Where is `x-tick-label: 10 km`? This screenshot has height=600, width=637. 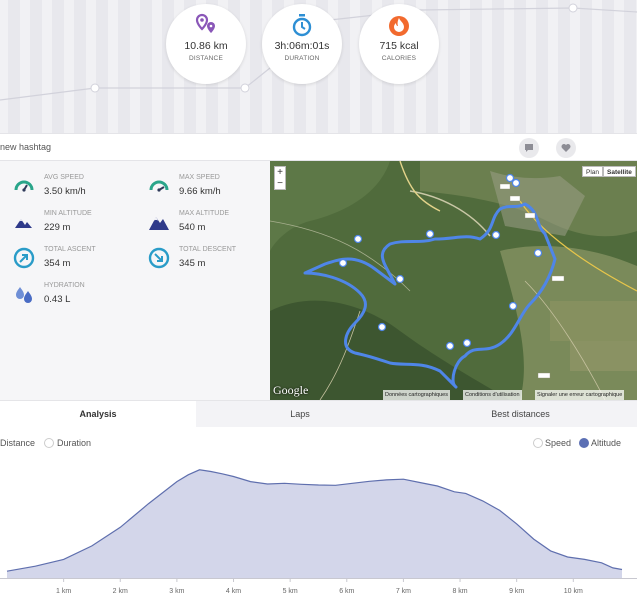 x-tick-label: 10 km is located at coordinates (573, 591).